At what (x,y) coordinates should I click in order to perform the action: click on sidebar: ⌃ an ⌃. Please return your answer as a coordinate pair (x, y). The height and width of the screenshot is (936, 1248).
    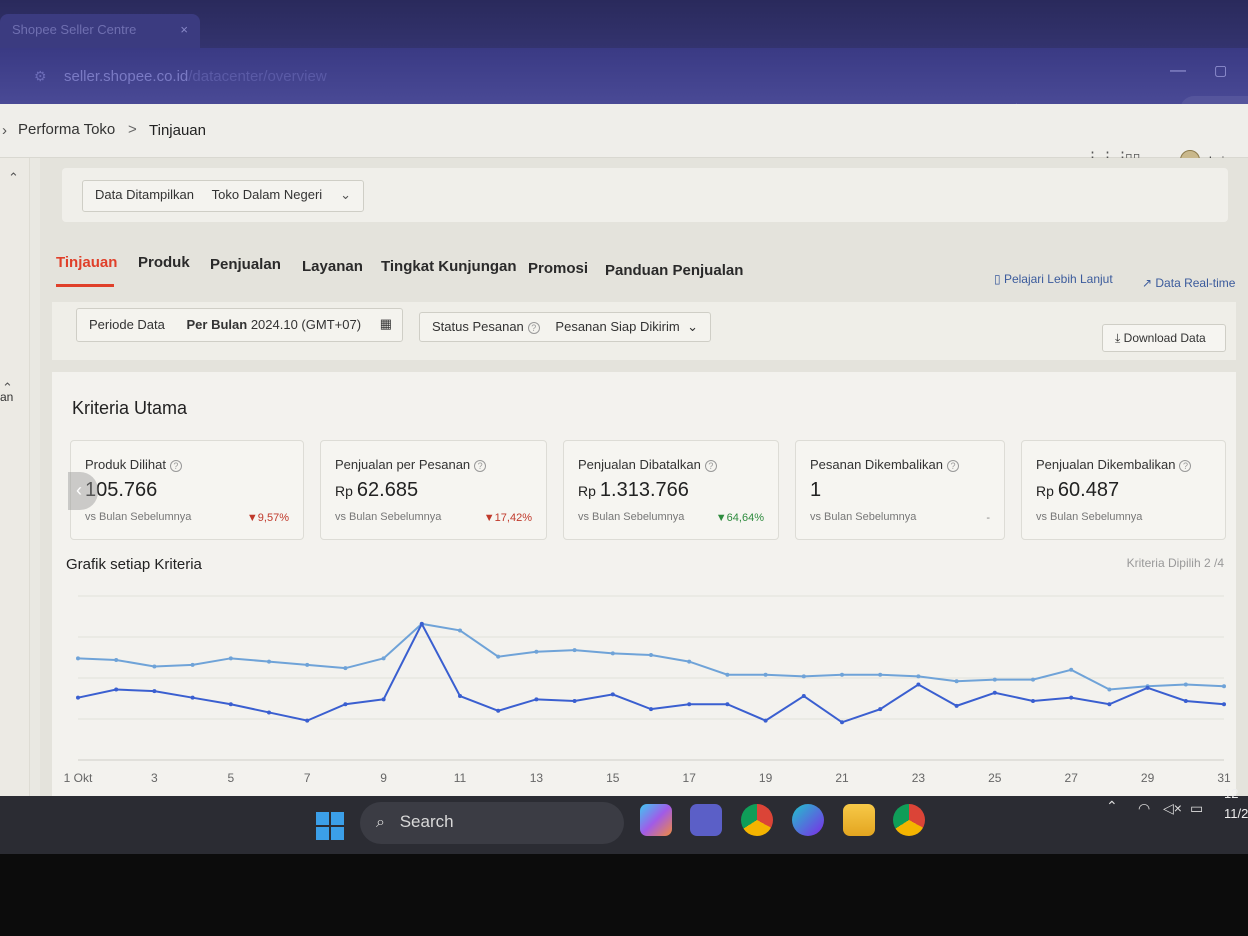
    Looking at the image, I should click on (15, 479).